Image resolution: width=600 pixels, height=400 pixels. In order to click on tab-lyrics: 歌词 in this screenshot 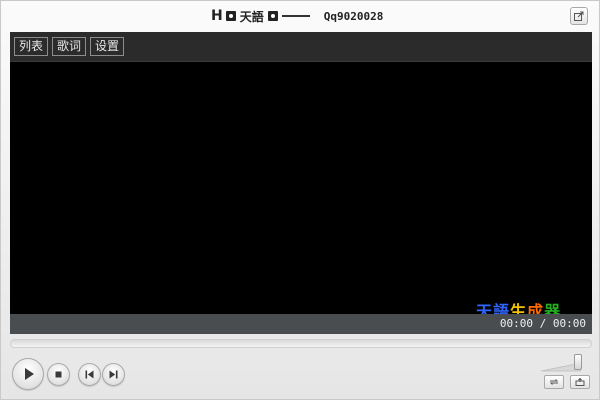, I will do `click(69, 46)`.